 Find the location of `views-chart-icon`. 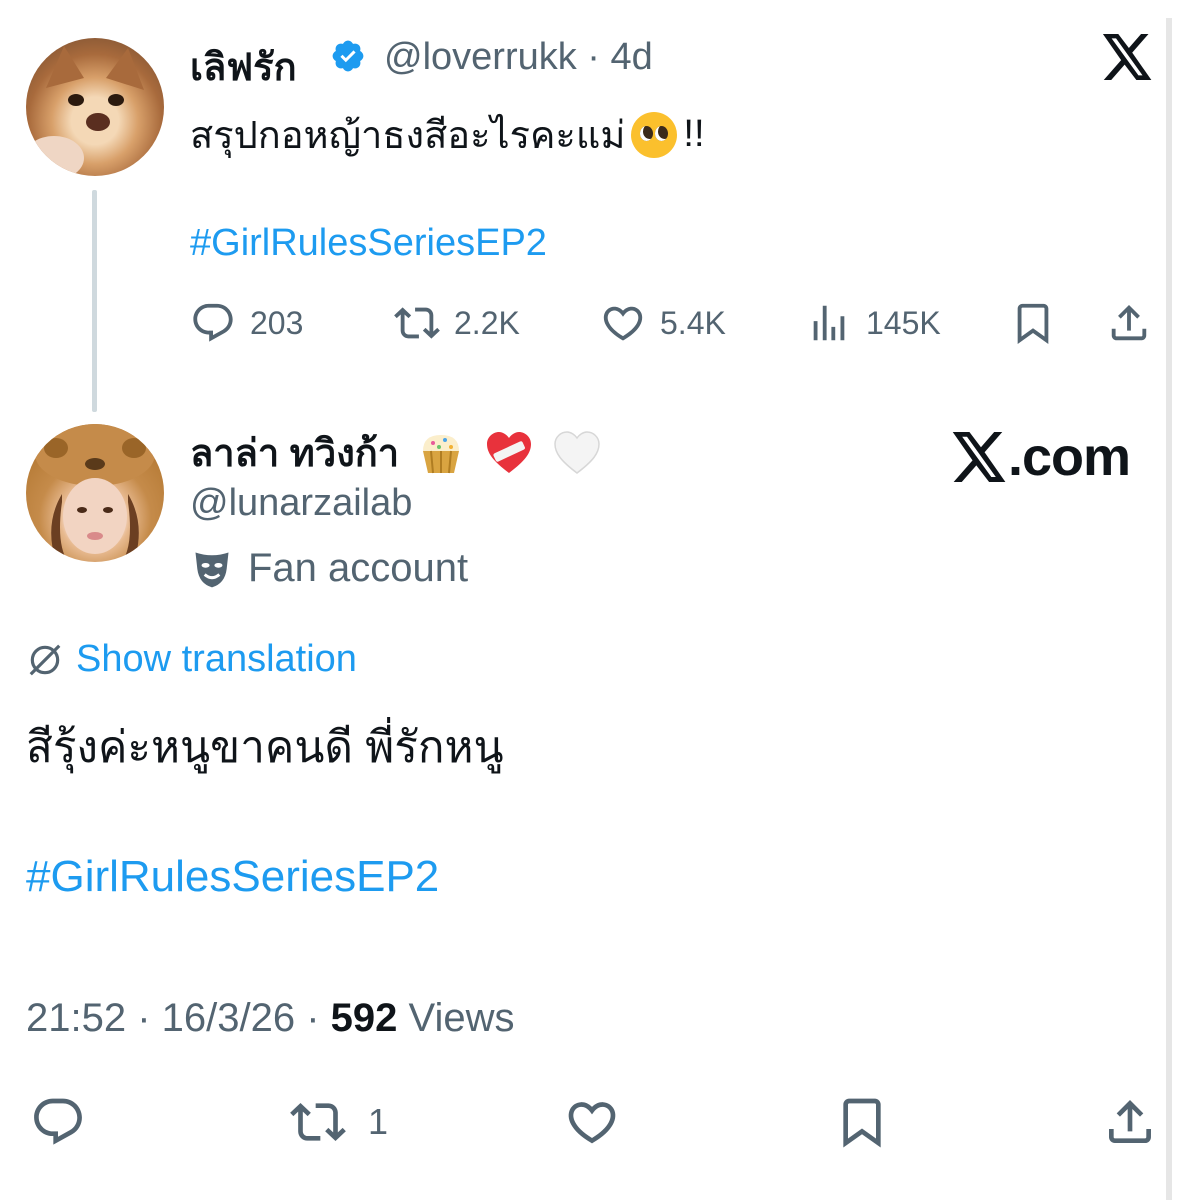

views-chart-icon is located at coordinates (829, 323).